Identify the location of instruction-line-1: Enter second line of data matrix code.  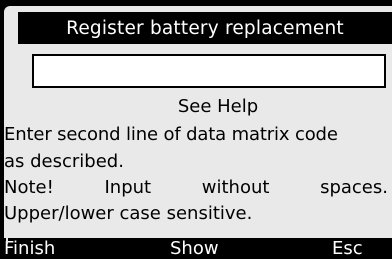
(171, 134).